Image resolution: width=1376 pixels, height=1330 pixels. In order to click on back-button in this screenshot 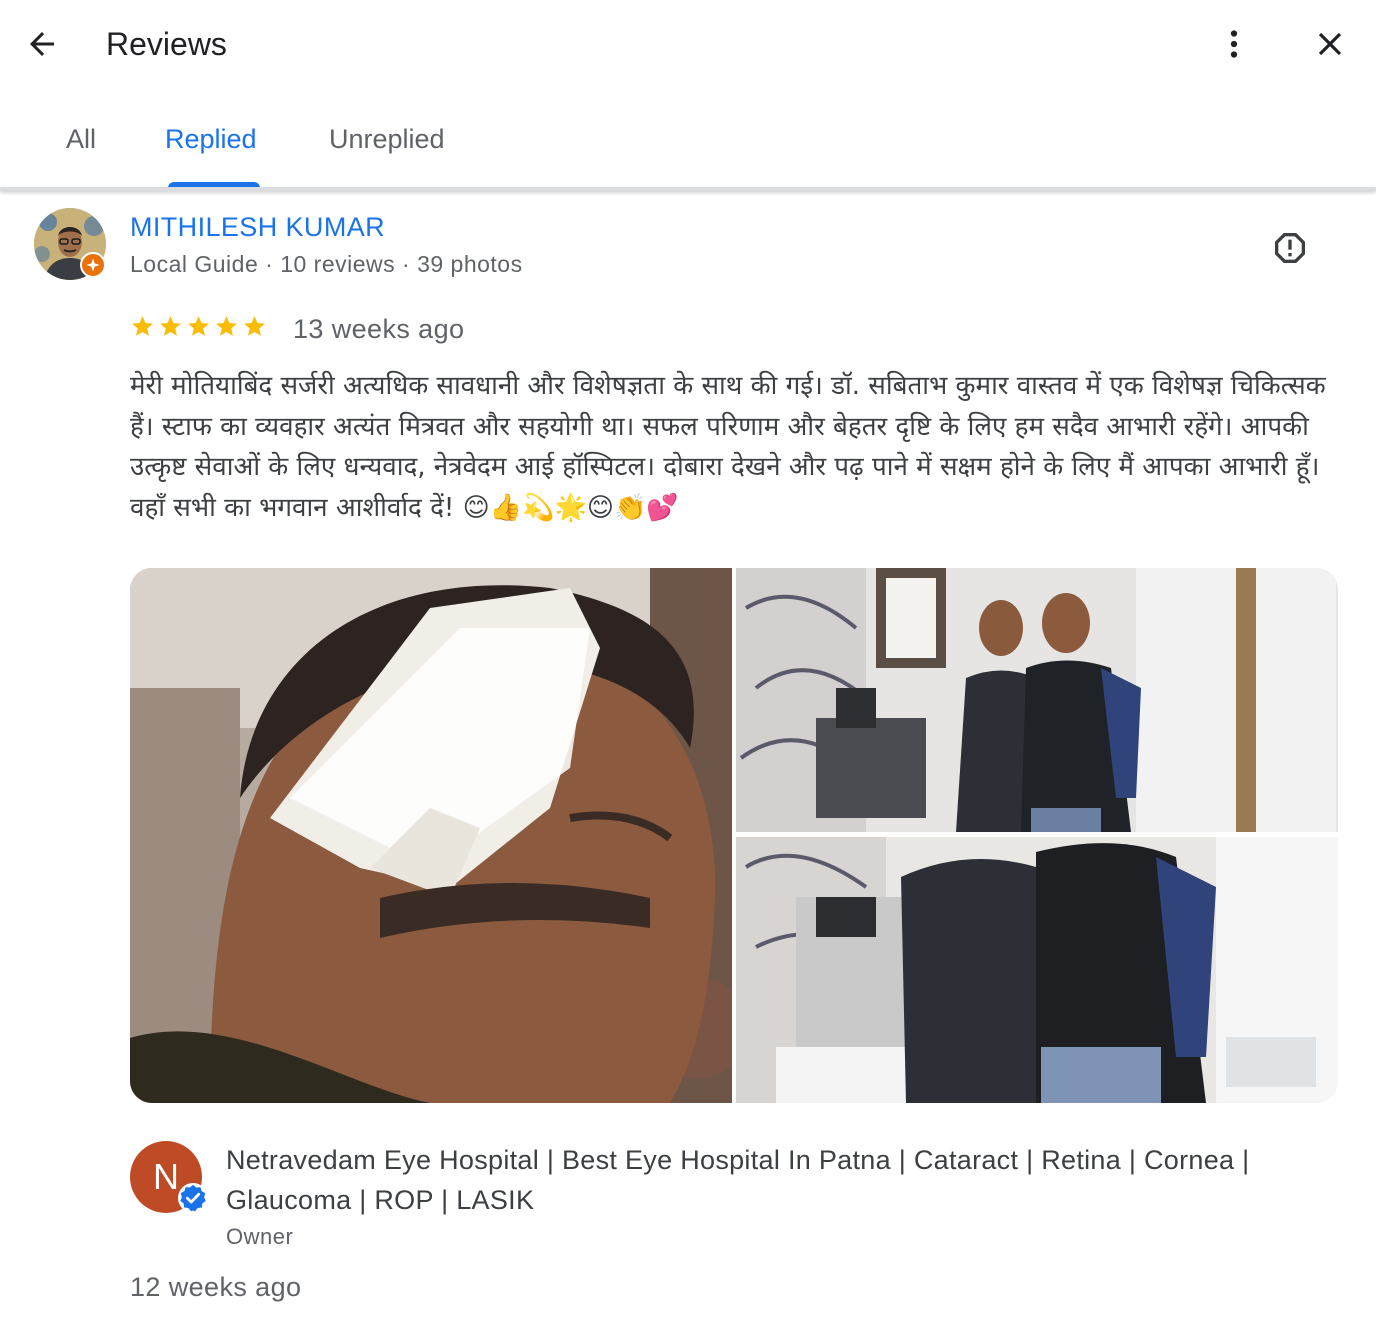, I will do `click(42, 44)`.